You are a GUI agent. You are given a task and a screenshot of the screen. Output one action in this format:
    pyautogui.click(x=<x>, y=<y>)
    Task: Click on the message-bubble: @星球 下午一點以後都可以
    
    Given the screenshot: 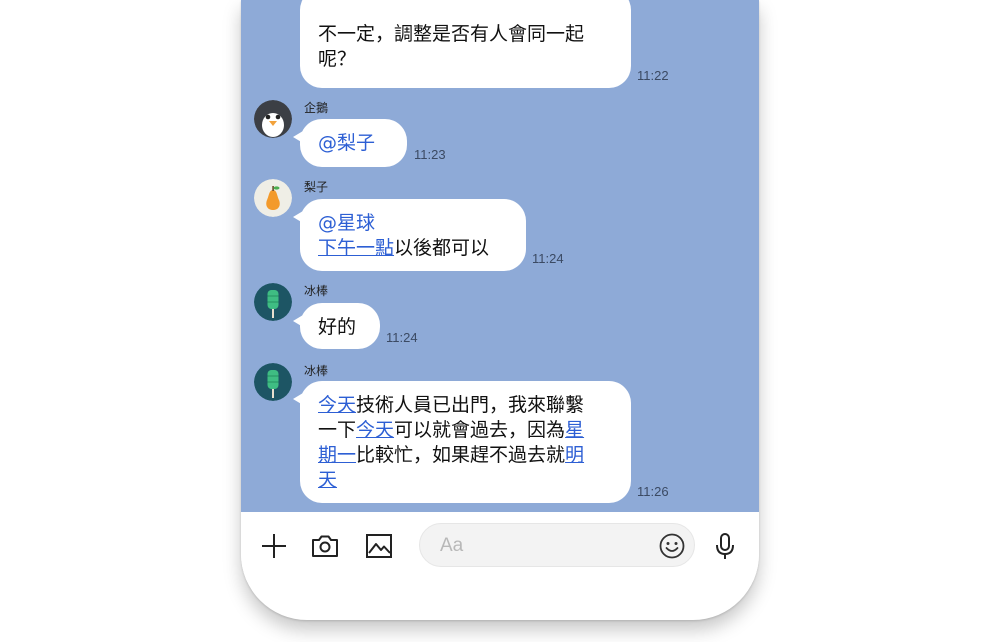 What is the action you would take?
    pyautogui.click(x=409, y=235)
    